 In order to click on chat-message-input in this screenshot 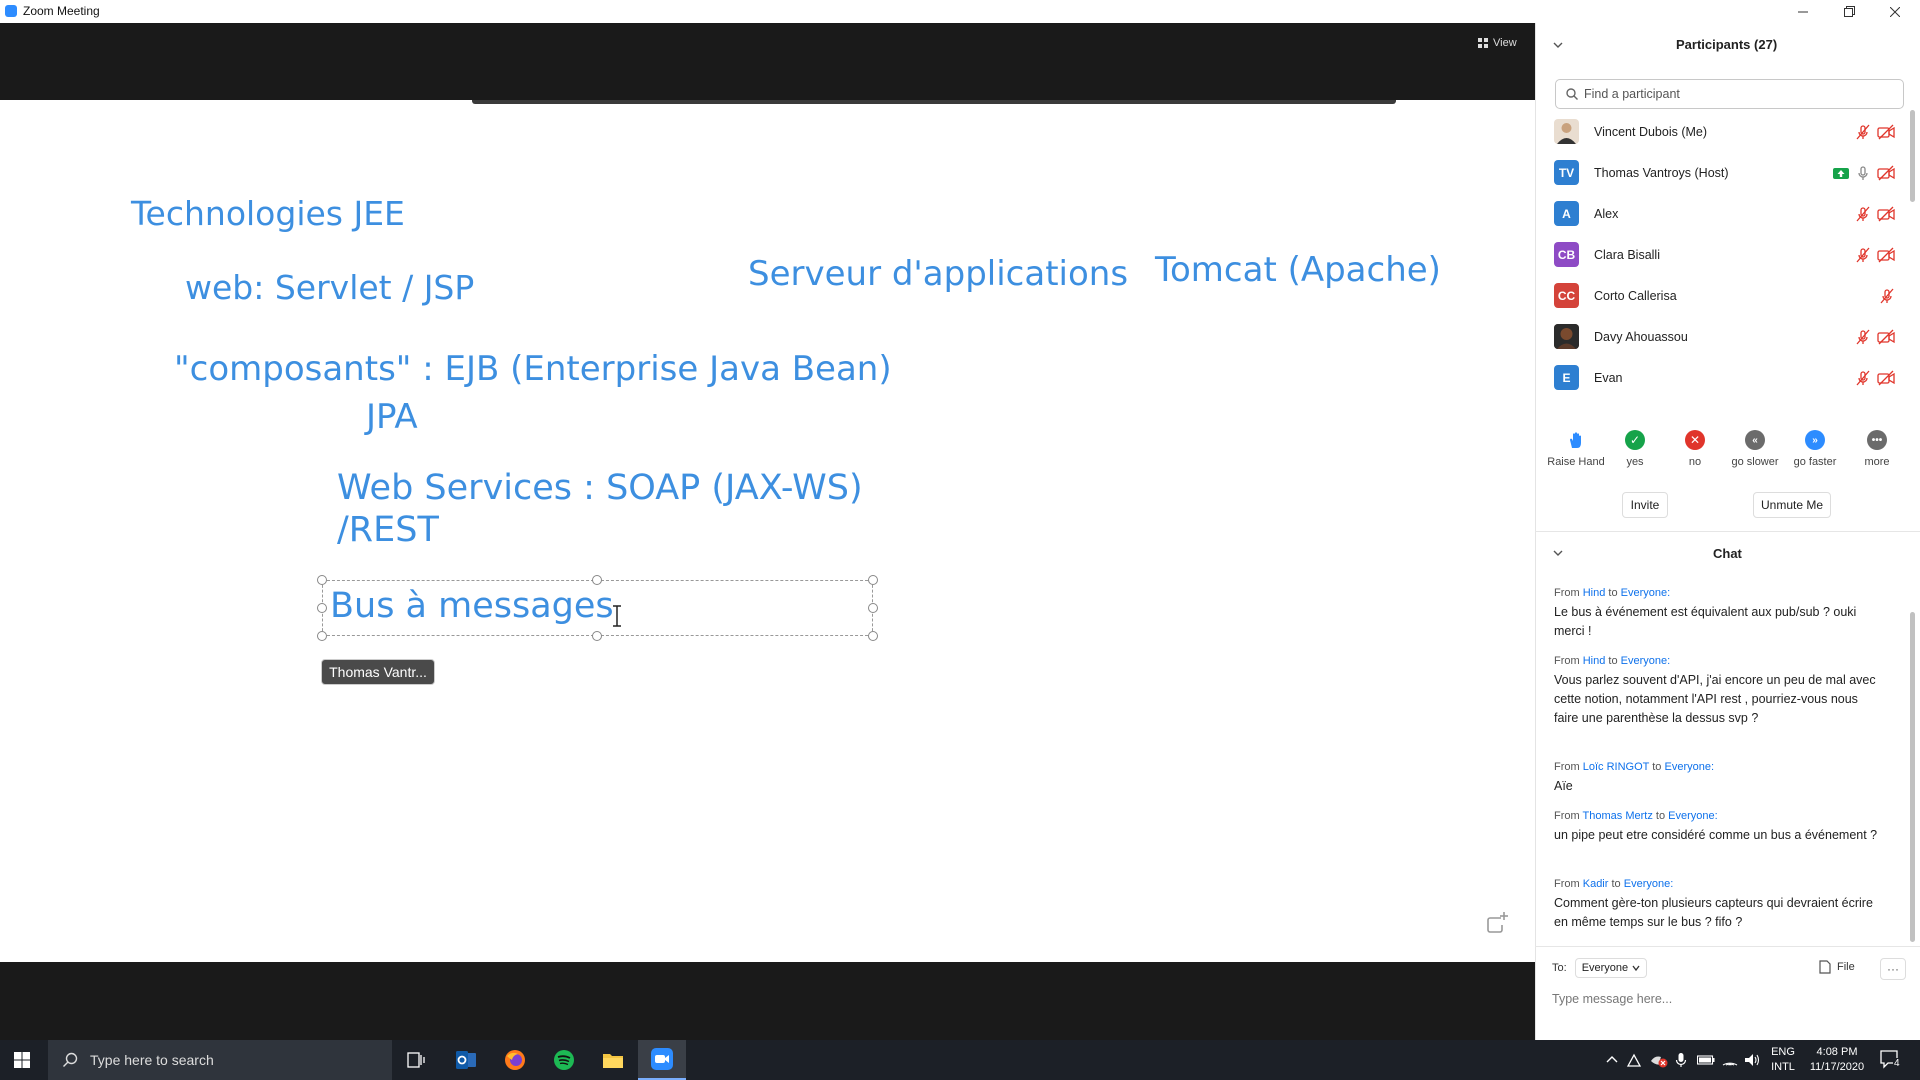, I will do `click(1727, 999)`.